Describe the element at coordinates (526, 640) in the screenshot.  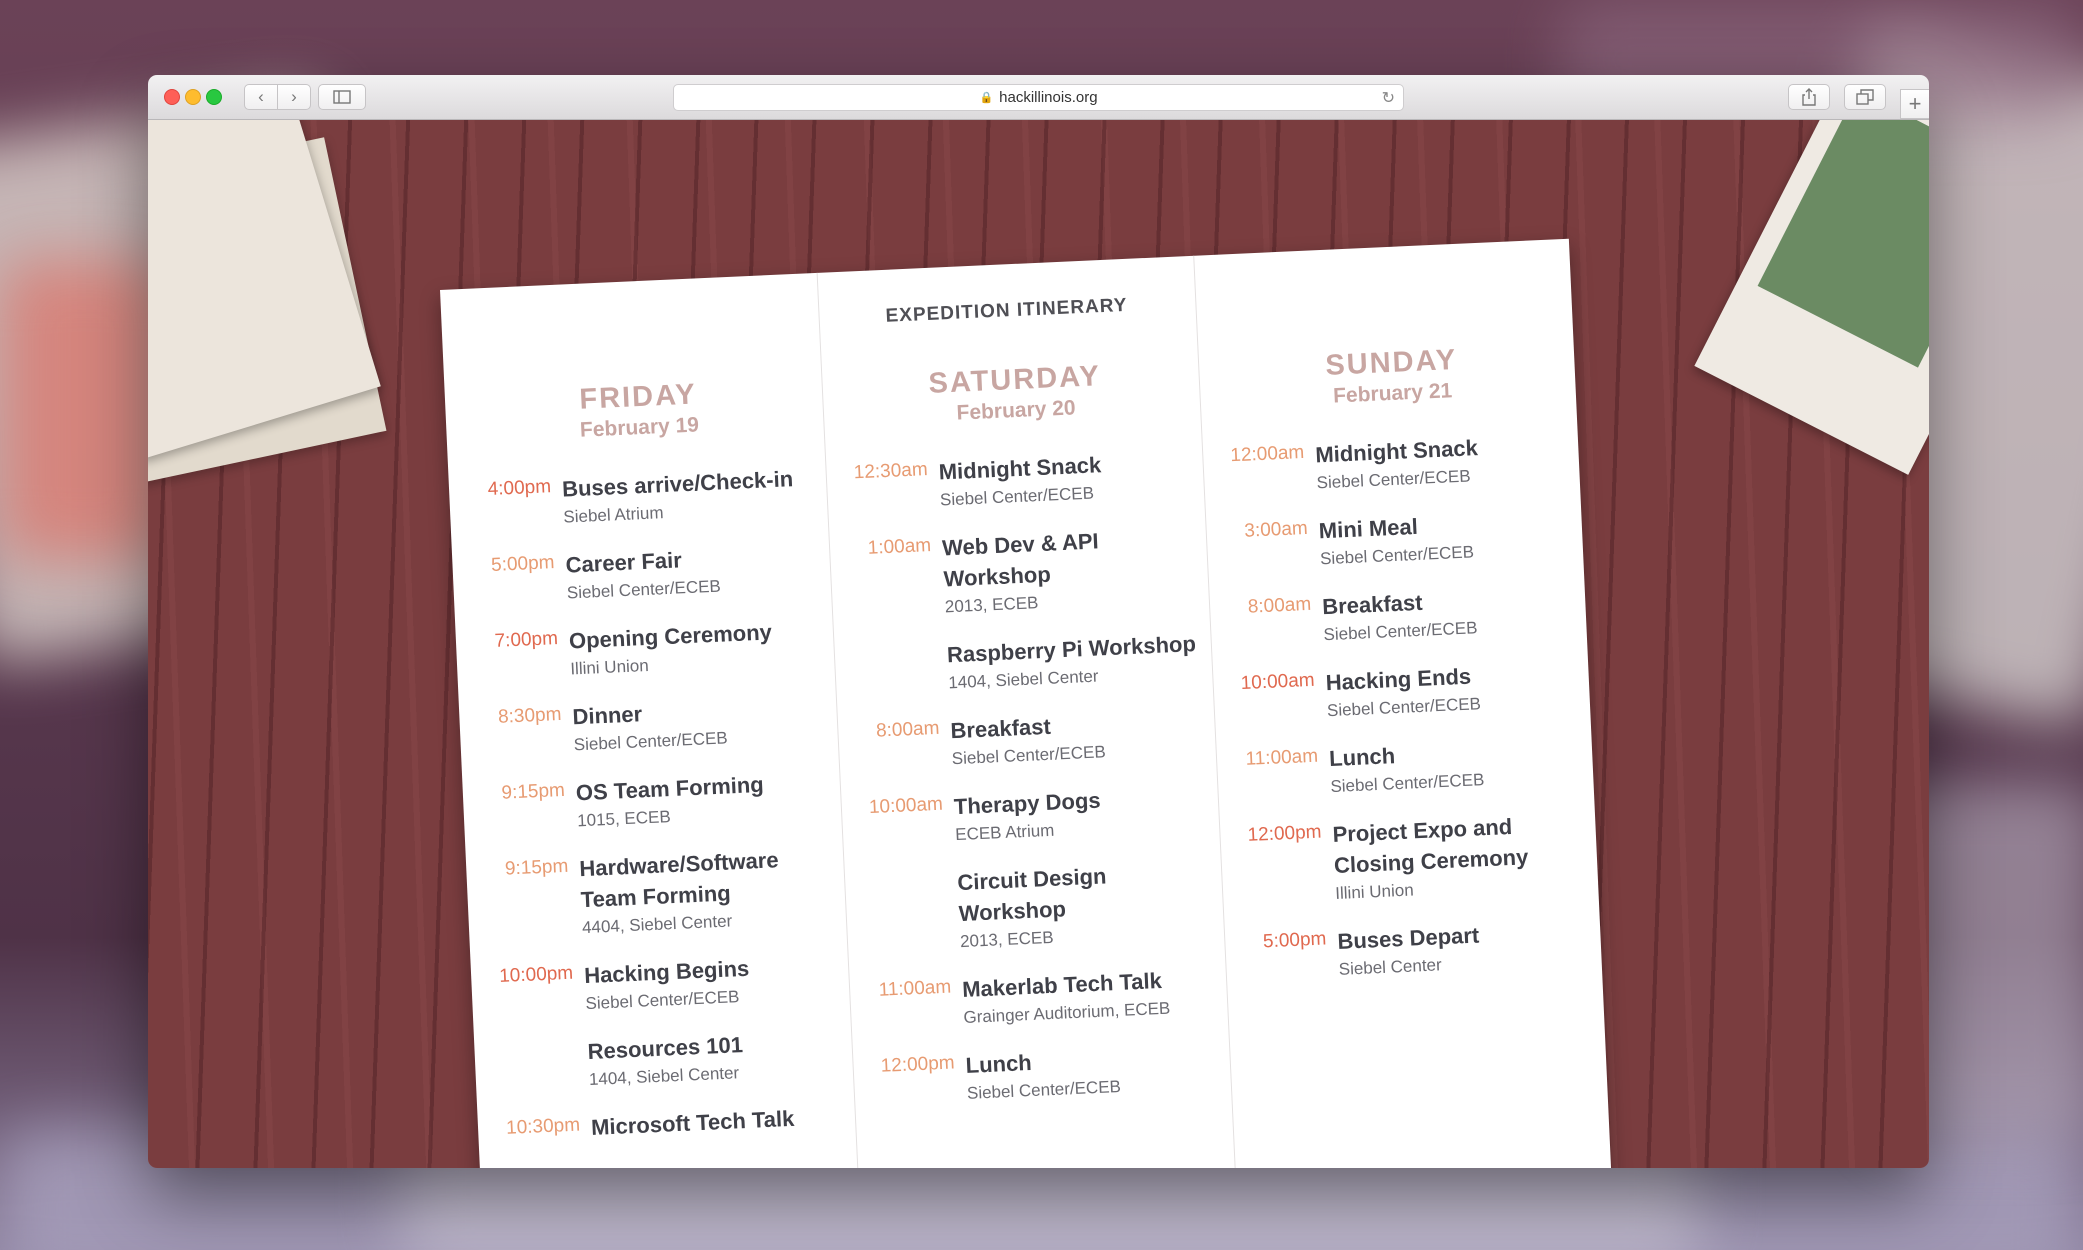
I see `event-time: 7:00pm` at that location.